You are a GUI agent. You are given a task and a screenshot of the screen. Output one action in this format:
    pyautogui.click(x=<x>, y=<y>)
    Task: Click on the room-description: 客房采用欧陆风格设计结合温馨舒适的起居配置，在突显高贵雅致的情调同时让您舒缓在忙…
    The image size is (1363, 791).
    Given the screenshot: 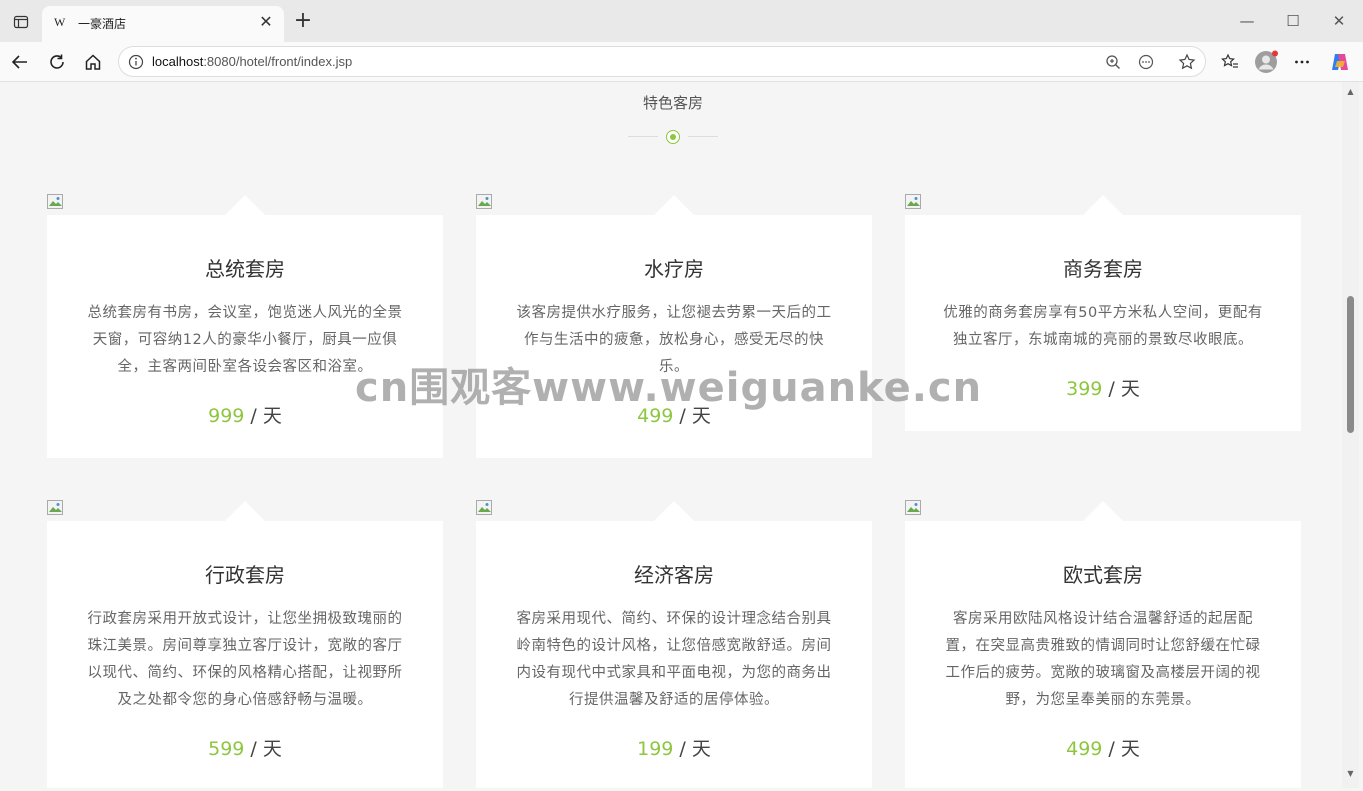 What is the action you would take?
    pyautogui.click(x=1103, y=659)
    